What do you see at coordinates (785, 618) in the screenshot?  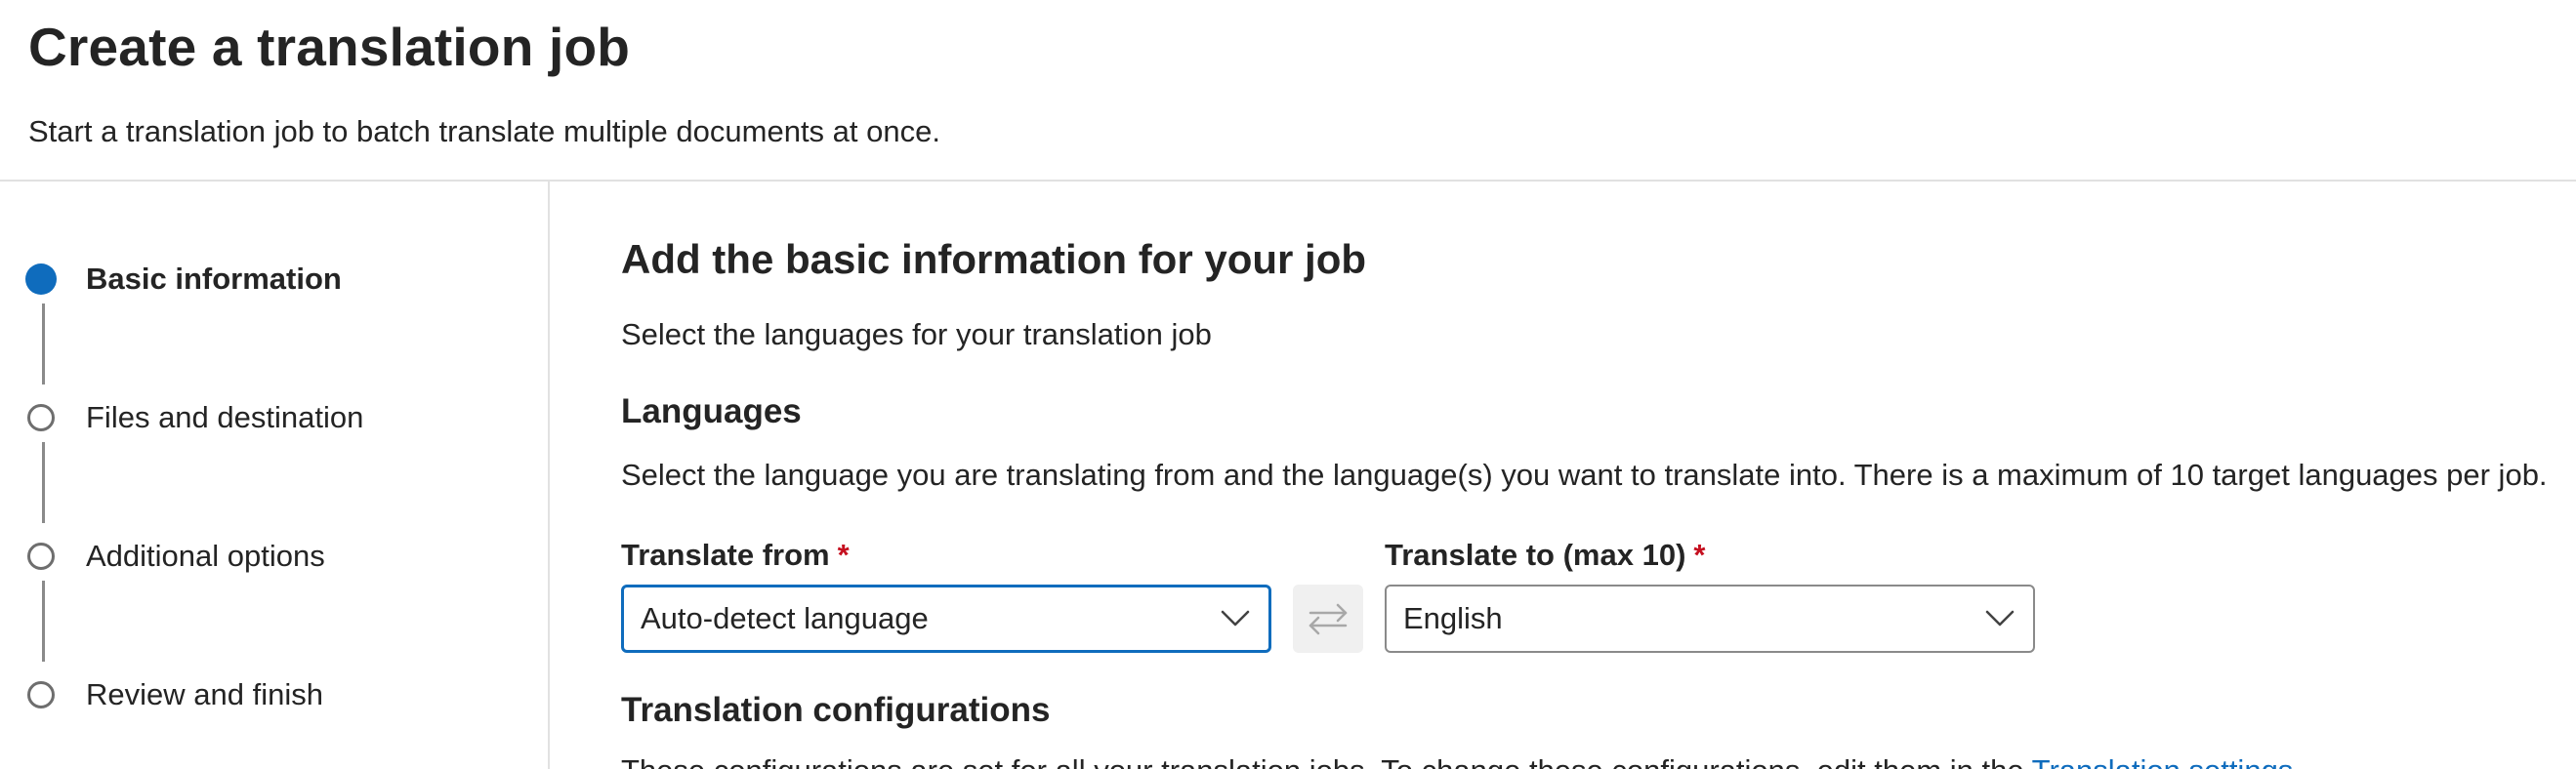 I see `translate-from-value: Auto-detect language` at bounding box center [785, 618].